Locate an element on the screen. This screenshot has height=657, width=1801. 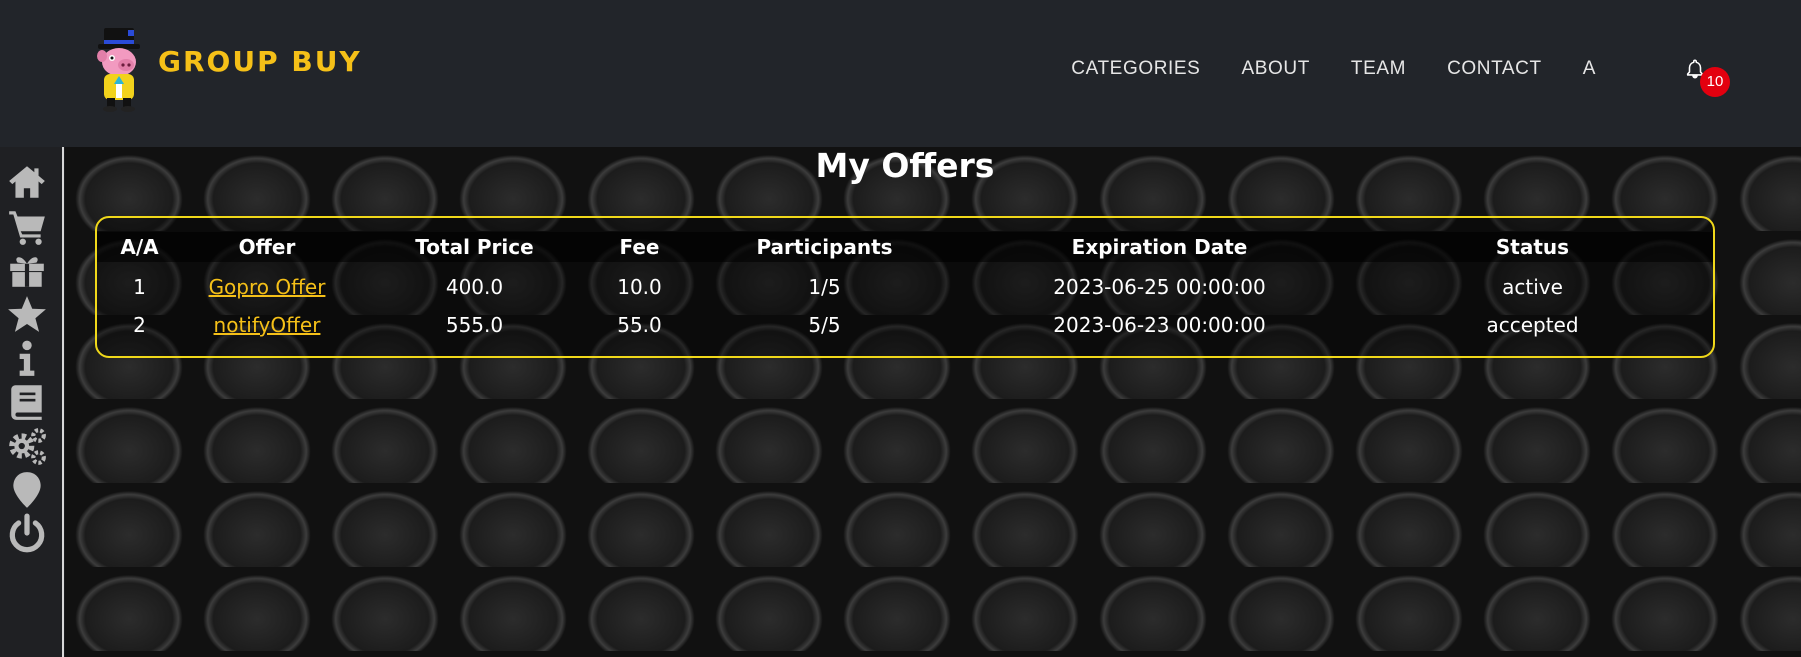
left-sidebar is located at coordinates (32, 402).